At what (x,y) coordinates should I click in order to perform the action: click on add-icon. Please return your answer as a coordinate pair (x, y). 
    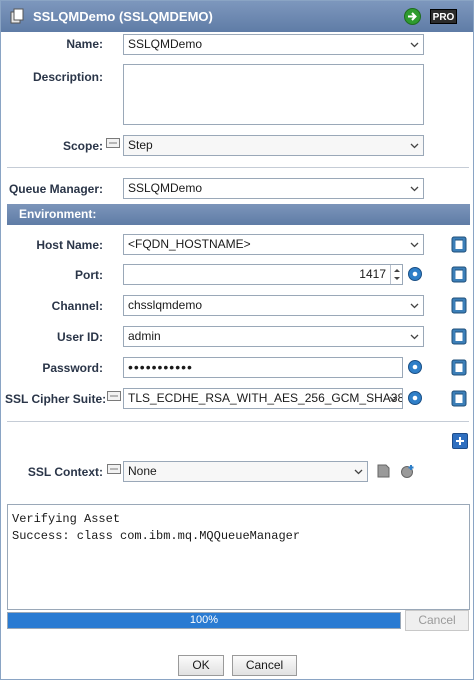
    Looking at the image, I should click on (460, 441).